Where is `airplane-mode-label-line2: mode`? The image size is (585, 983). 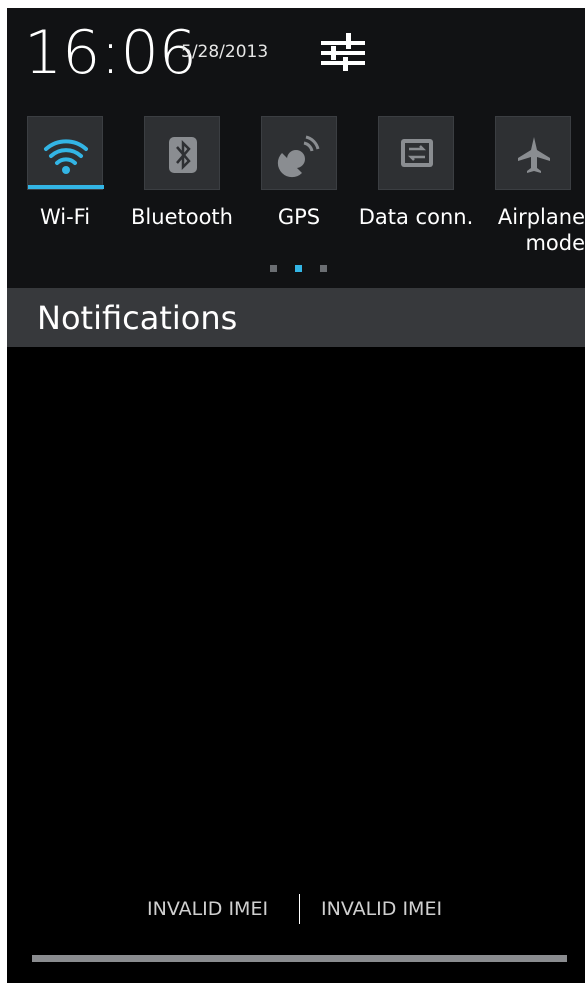 airplane-mode-label-line2: mode is located at coordinates (555, 243).